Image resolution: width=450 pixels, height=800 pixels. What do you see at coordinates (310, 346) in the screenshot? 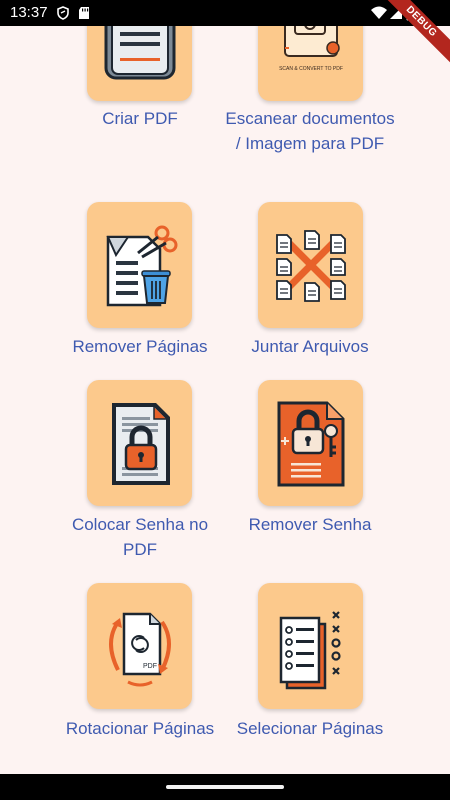
I see `merge-files-label: Juntar Arquivos` at bounding box center [310, 346].